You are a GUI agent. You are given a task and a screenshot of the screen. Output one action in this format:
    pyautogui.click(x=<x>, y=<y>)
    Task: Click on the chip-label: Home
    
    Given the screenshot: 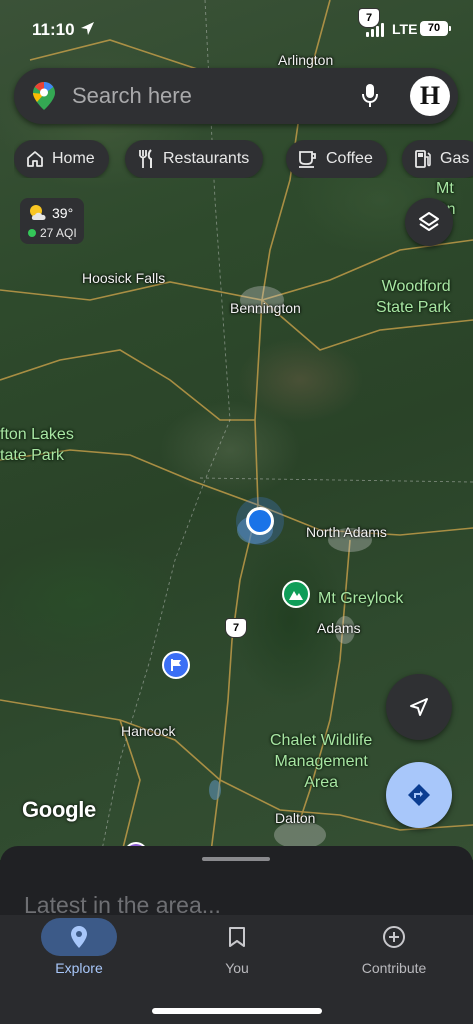 What is the action you would take?
    pyautogui.click(x=73, y=158)
    